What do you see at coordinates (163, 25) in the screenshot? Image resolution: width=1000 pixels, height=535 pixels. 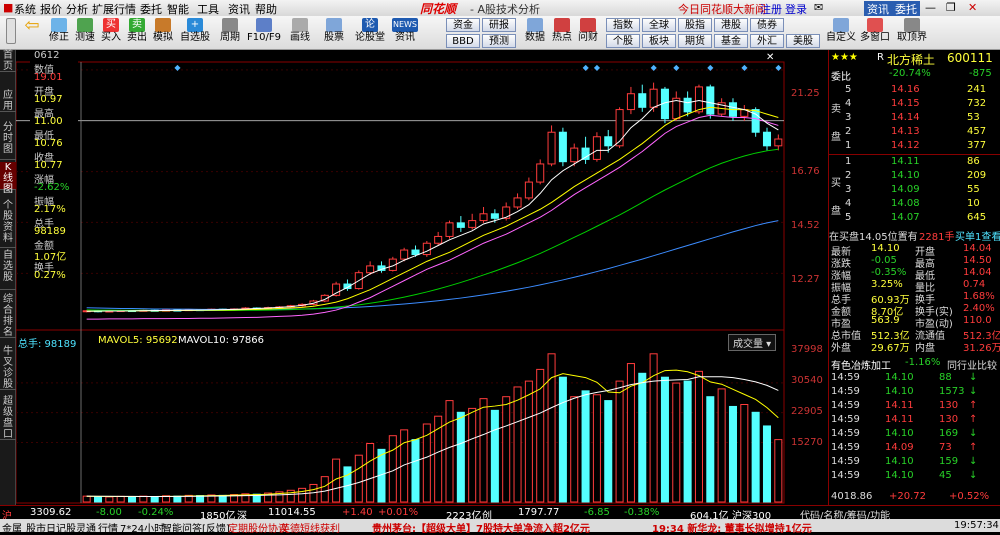 I see `gavel-icon` at bounding box center [163, 25].